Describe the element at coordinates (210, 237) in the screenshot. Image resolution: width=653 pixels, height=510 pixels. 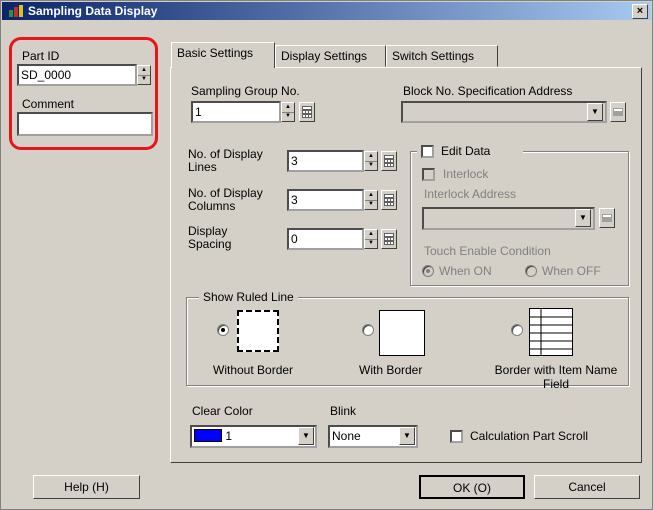
I see `display-spacing-label: Display Spacing` at that location.